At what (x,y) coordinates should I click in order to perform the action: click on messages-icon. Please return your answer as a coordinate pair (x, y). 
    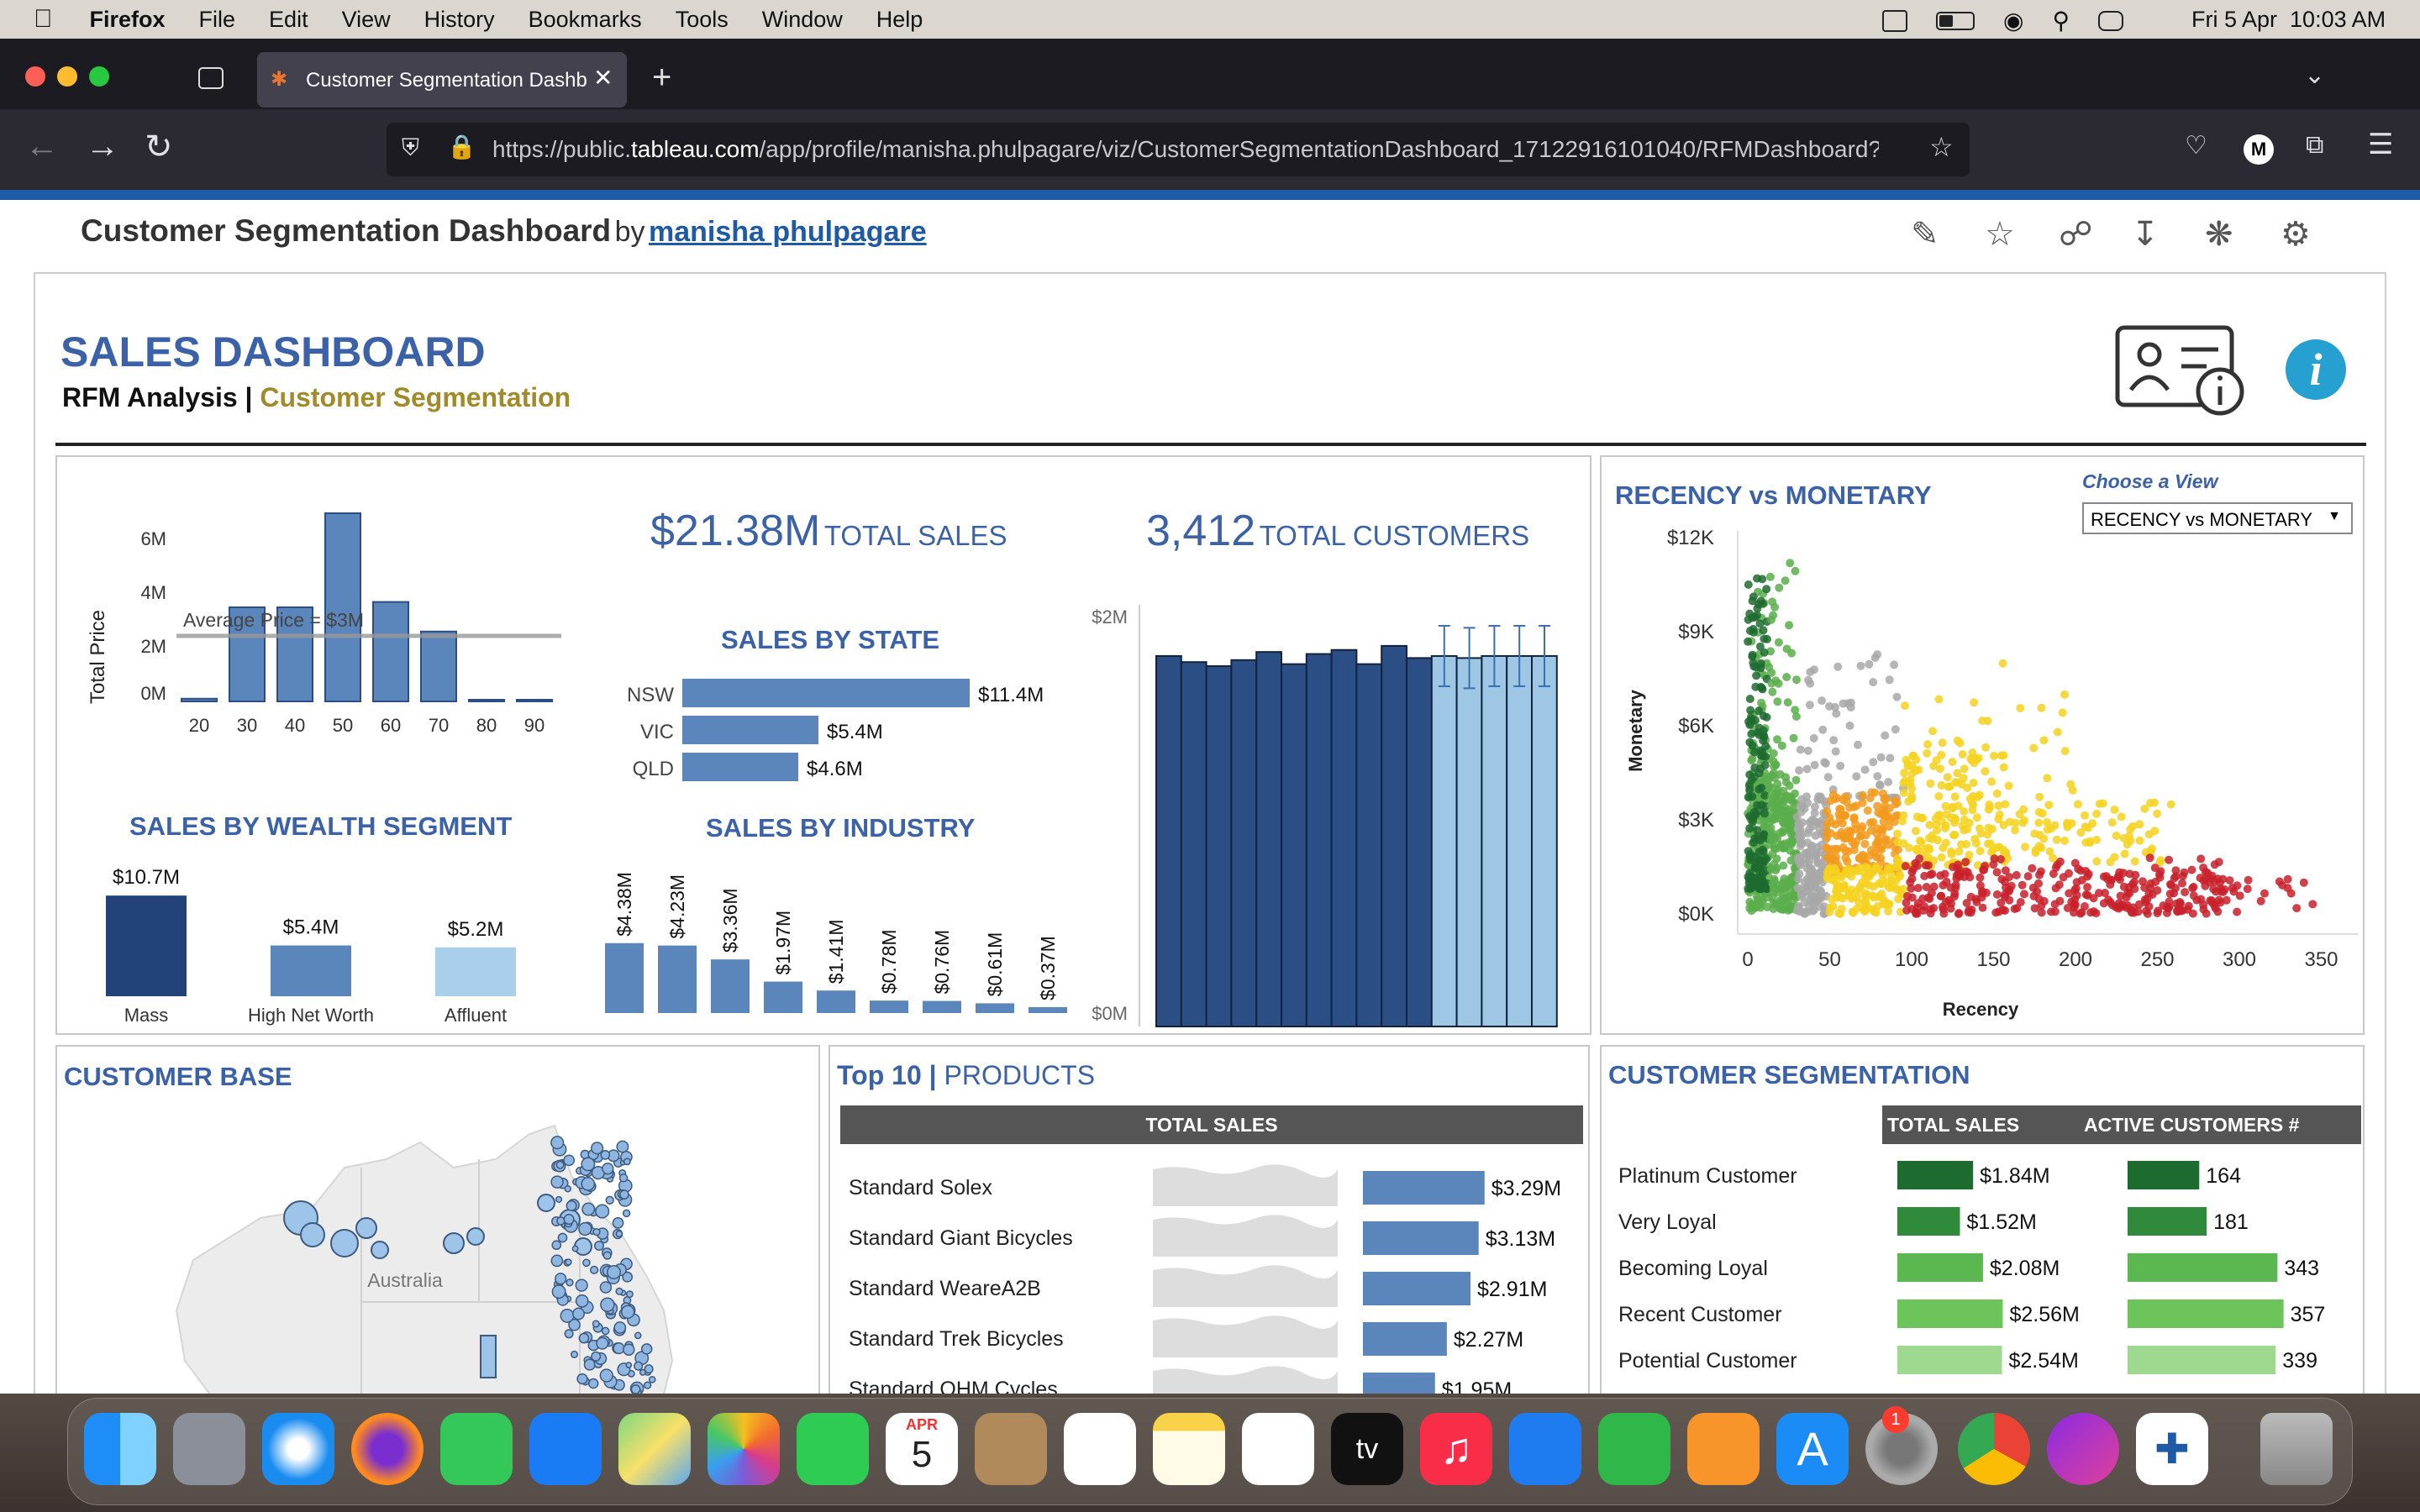
    Looking at the image, I should click on (477, 1449).